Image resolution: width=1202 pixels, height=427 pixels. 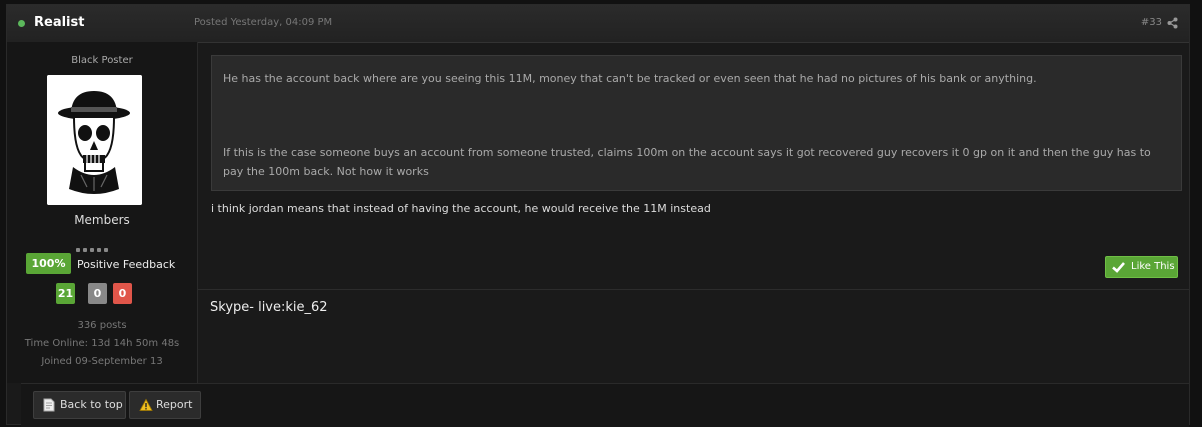 What do you see at coordinates (96, 244) in the screenshot?
I see `rank-pips` at bounding box center [96, 244].